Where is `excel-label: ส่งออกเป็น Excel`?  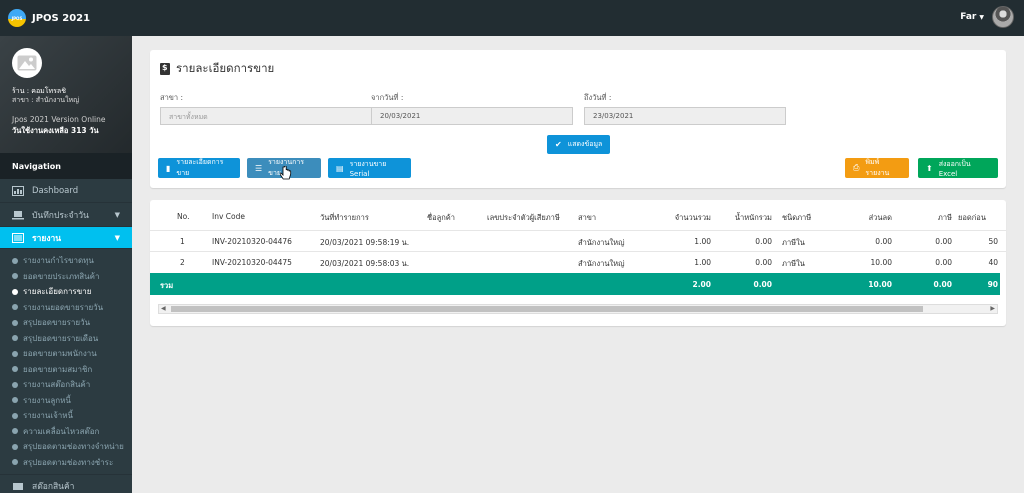
excel-label: ส่งออกเป็น Excel is located at coordinates (954, 168).